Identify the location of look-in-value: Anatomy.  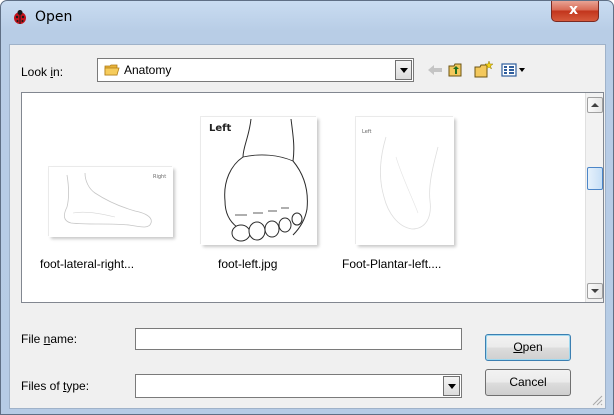
(148, 70).